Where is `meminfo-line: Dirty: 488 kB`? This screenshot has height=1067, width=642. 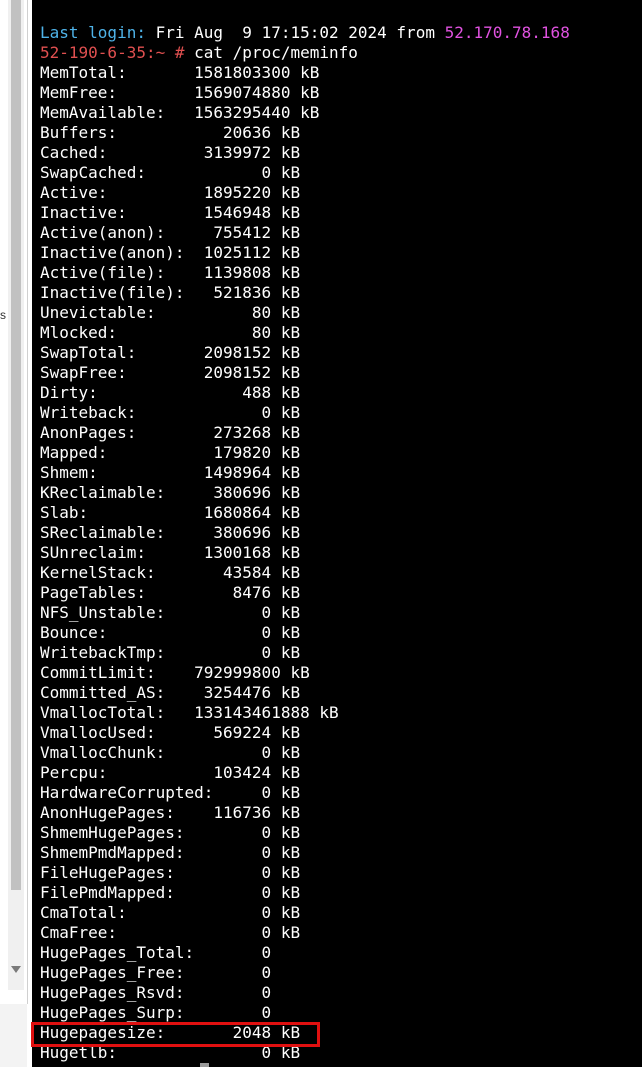 meminfo-line: Dirty: 488 kB is located at coordinates (170, 392).